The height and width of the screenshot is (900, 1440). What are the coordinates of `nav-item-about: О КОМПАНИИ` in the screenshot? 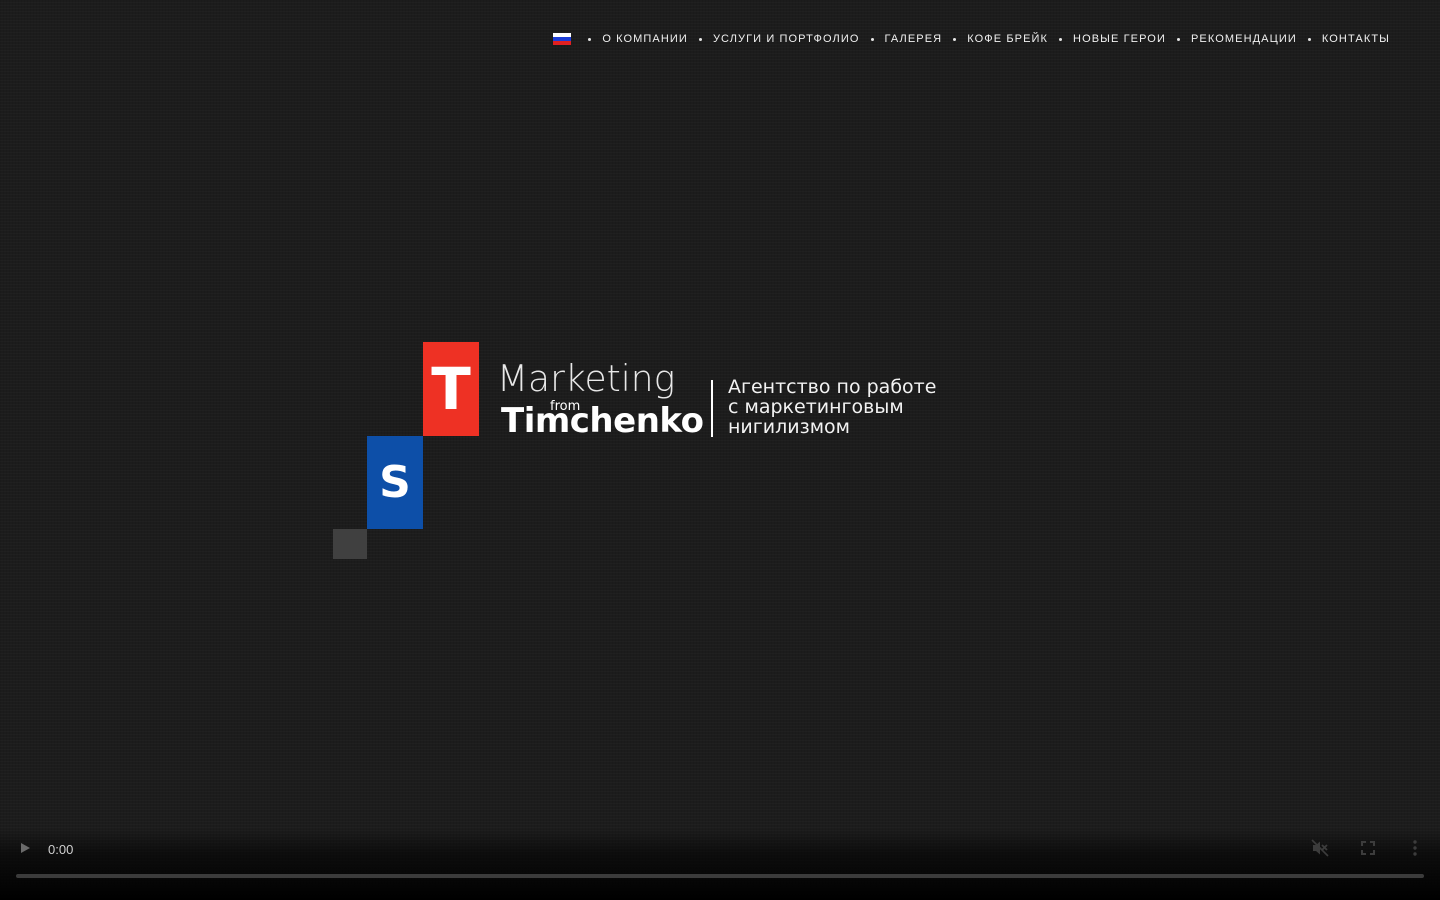 It's located at (632, 39).